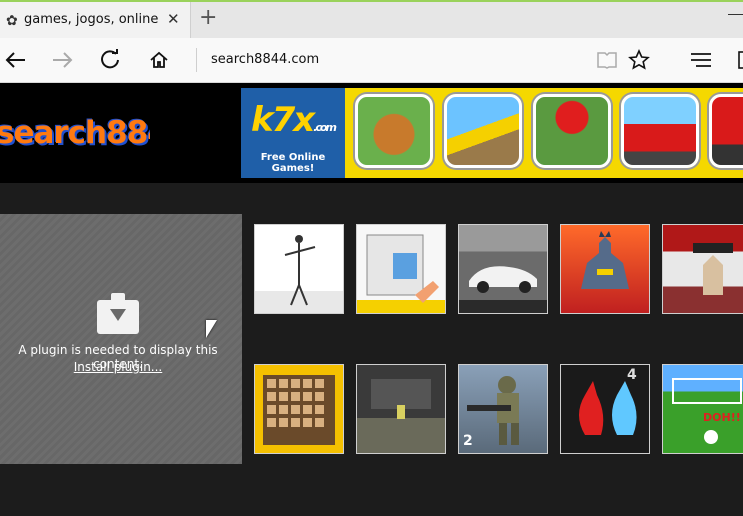 This screenshot has height=516, width=743. What do you see at coordinates (468, 441) in the screenshot?
I see `game-8-number: 2` at bounding box center [468, 441].